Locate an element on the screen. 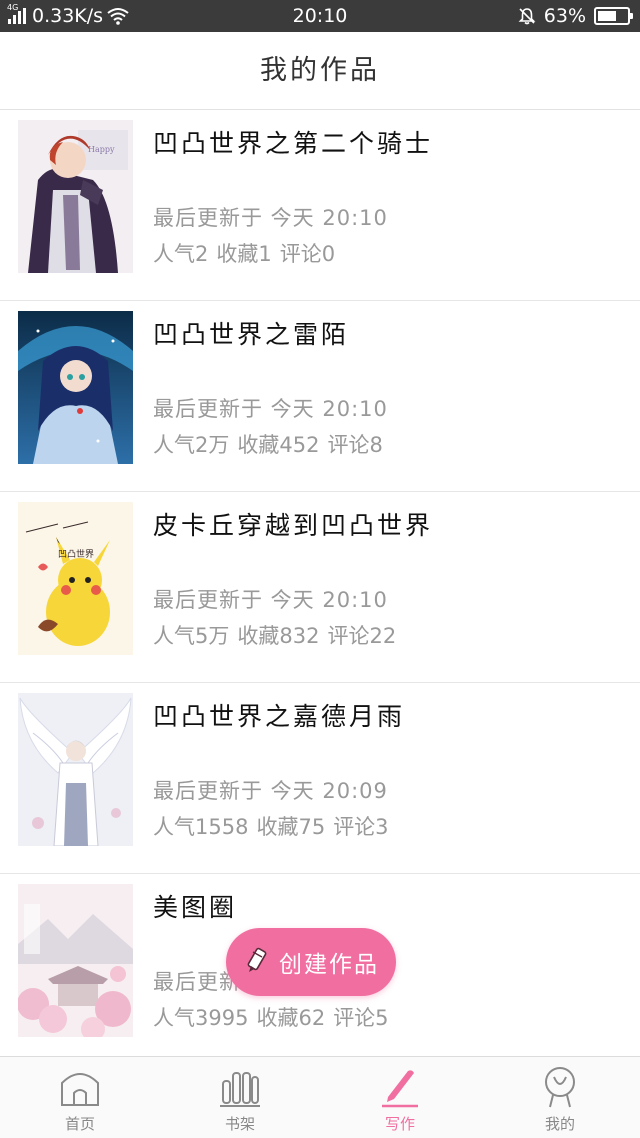 Image resolution: width=640 pixels, height=1138 pixels. tab-home-label: 首页 is located at coordinates (79, 1124).